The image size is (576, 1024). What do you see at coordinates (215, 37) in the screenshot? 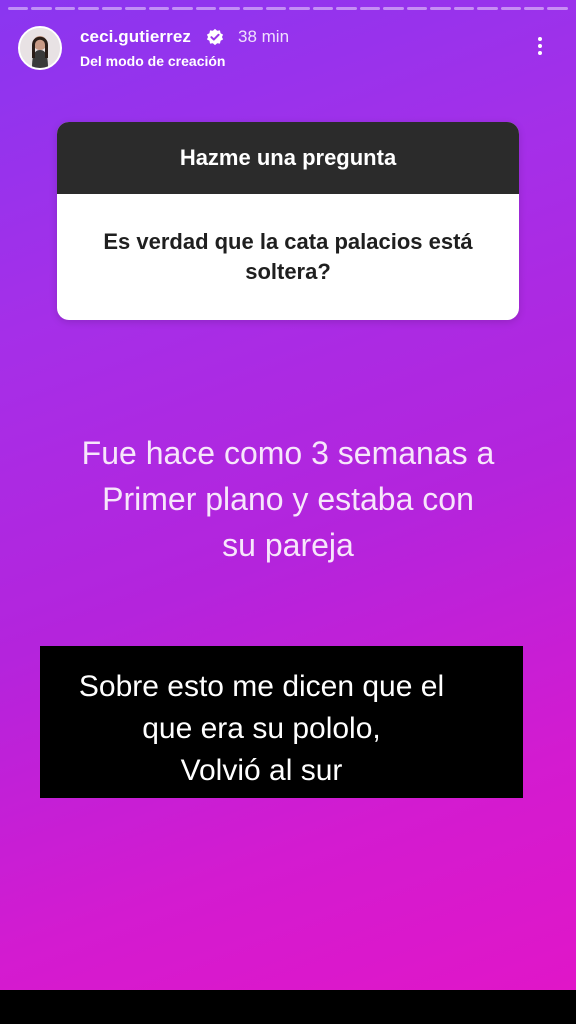
I see `verified-icon` at bounding box center [215, 37].